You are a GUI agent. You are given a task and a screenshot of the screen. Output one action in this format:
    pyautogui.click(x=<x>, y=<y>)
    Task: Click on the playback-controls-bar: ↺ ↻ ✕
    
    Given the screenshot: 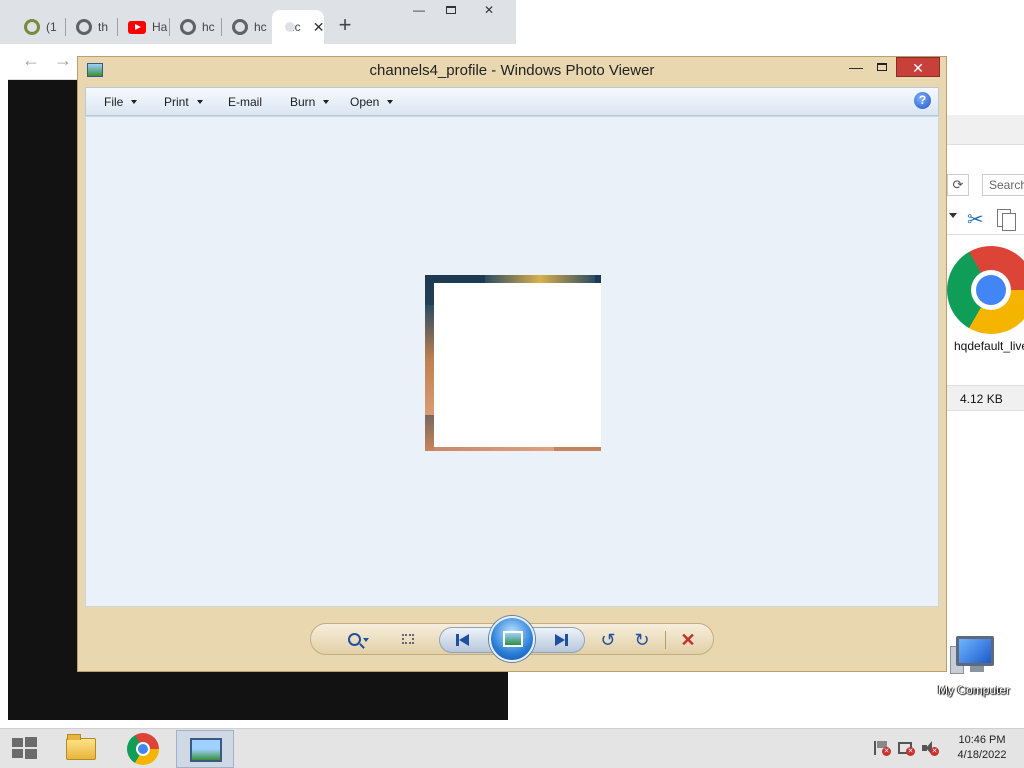 What is the action you would take?
    pyautogui.click(x=512, y=639)
    